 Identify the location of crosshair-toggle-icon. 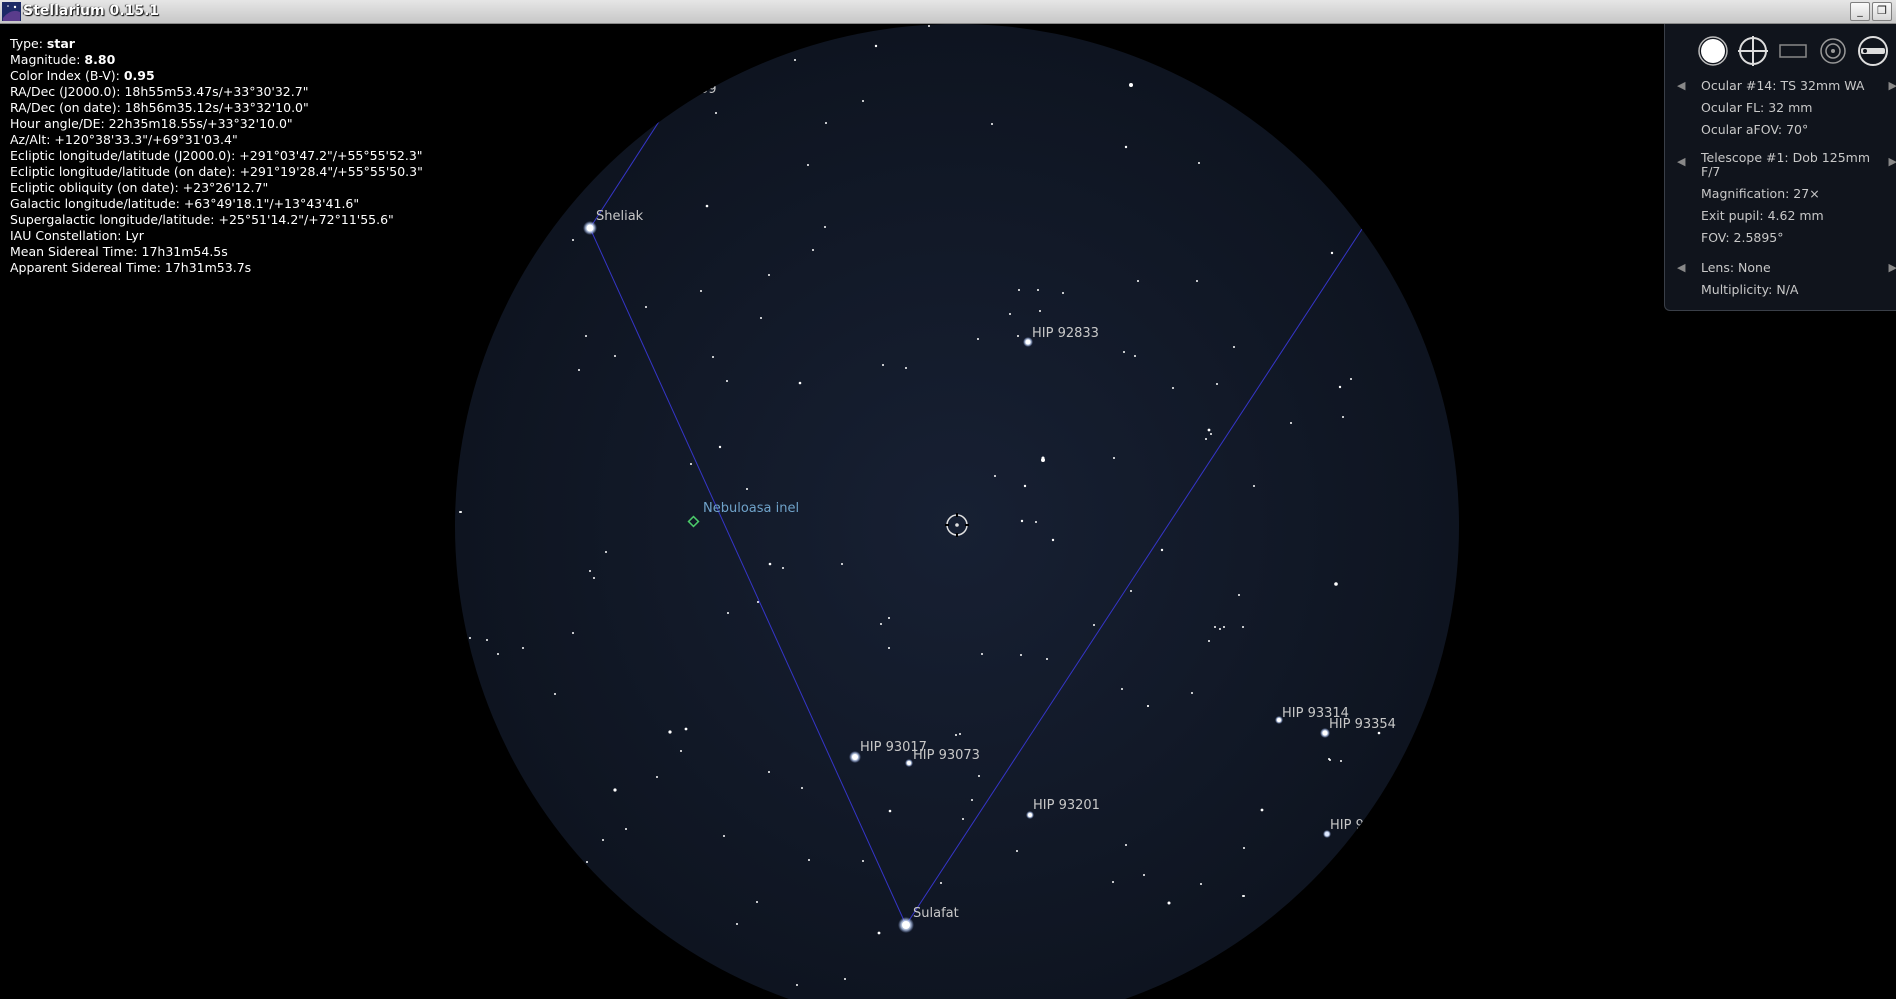
(1753, 51).